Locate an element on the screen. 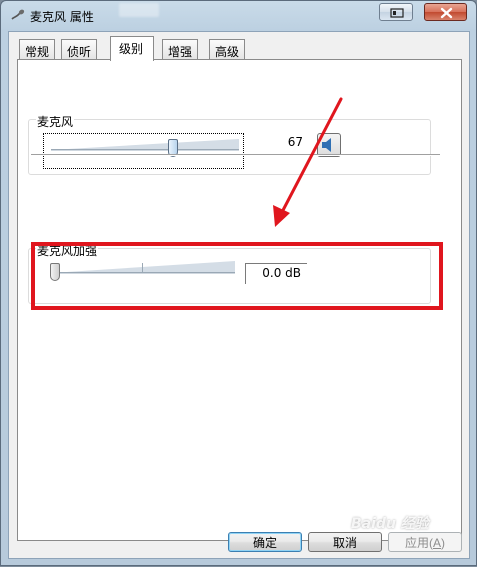 The width and height of the screenshot is (477, 567). microphone-label: 麦克风 is located at coordinates (55, 121).